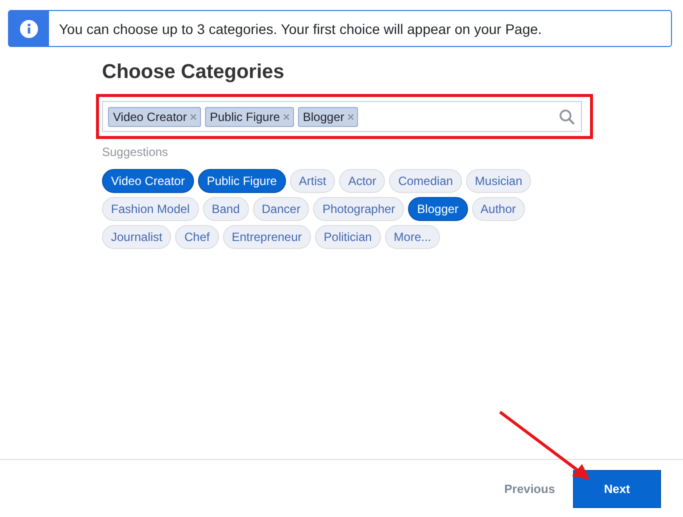 This screenshot has height=517, width=683. Describe the element at coordinates (249, 116) in the screenshot. I see `category-token: Public Figure ×` at that location.